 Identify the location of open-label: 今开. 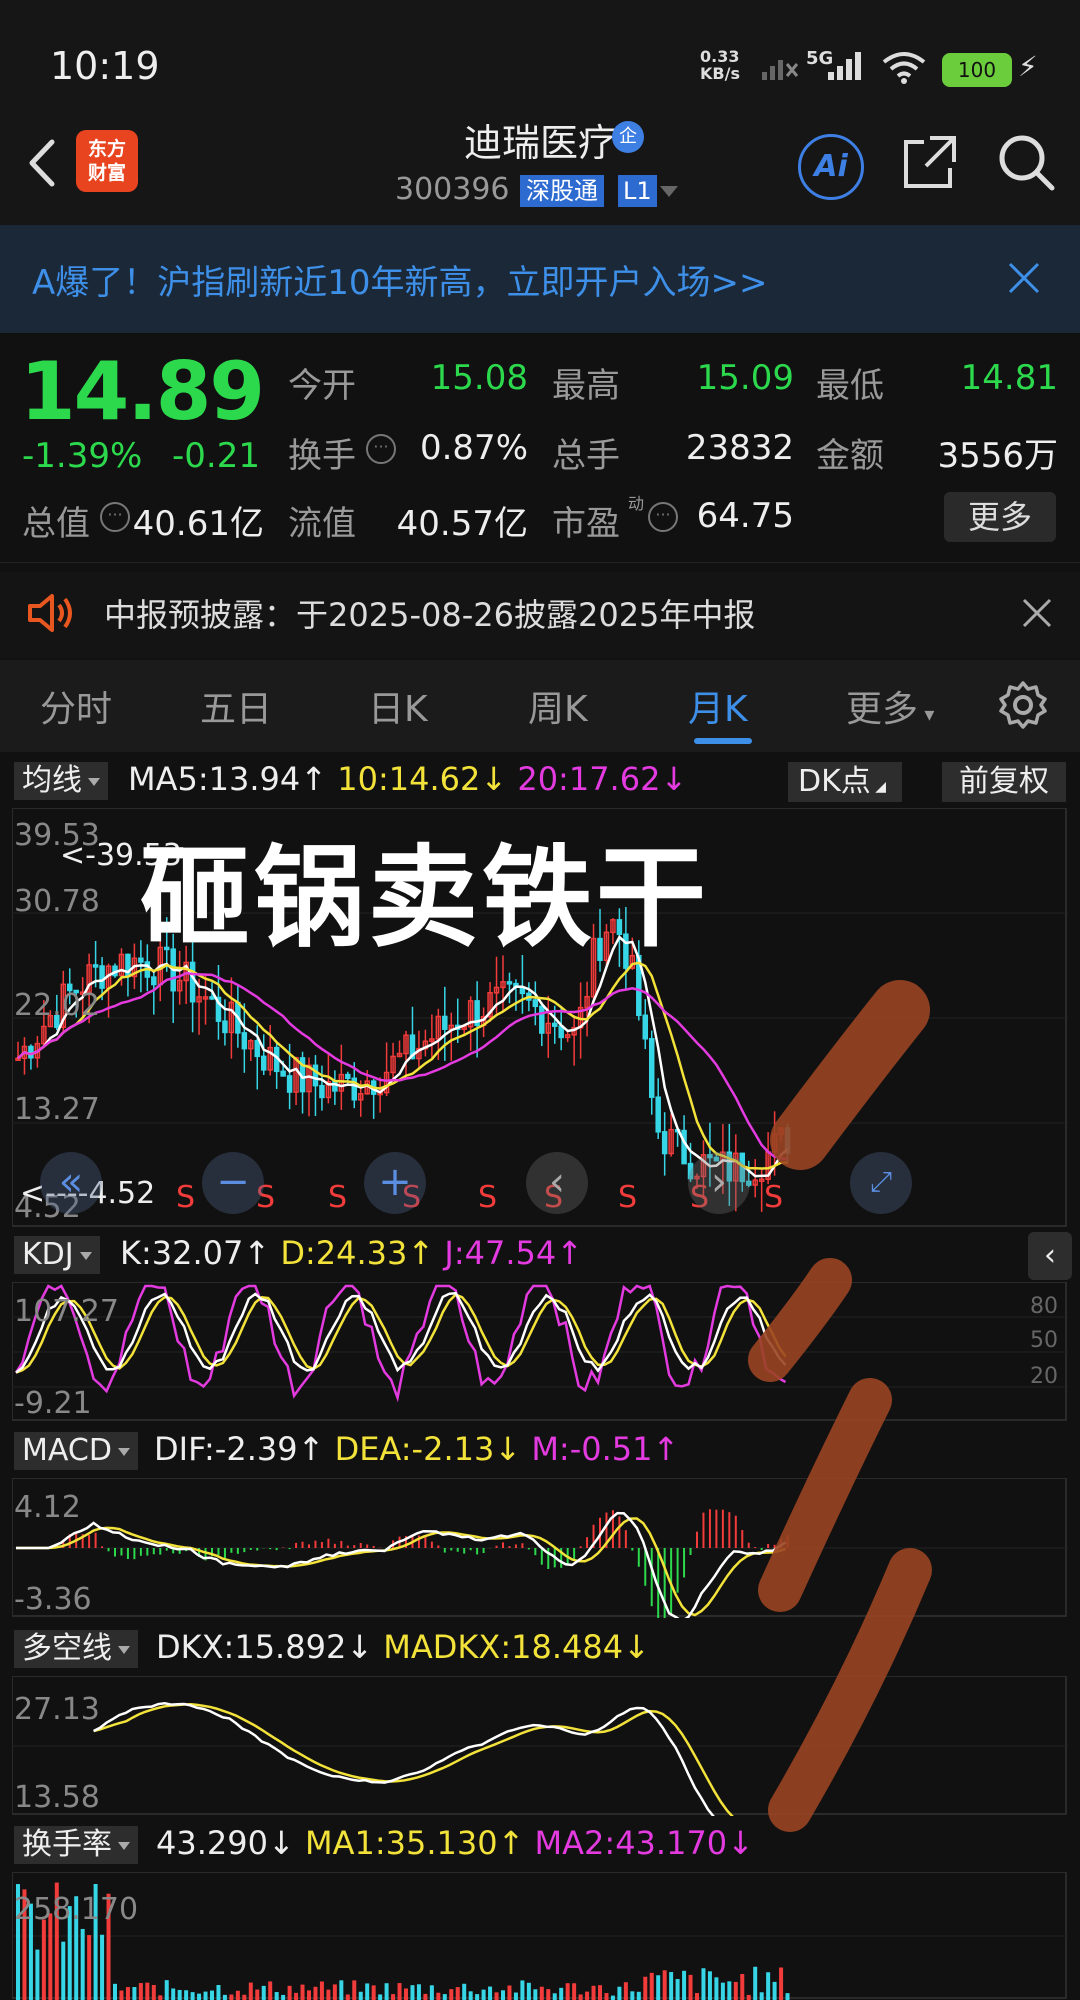
(322, 386).